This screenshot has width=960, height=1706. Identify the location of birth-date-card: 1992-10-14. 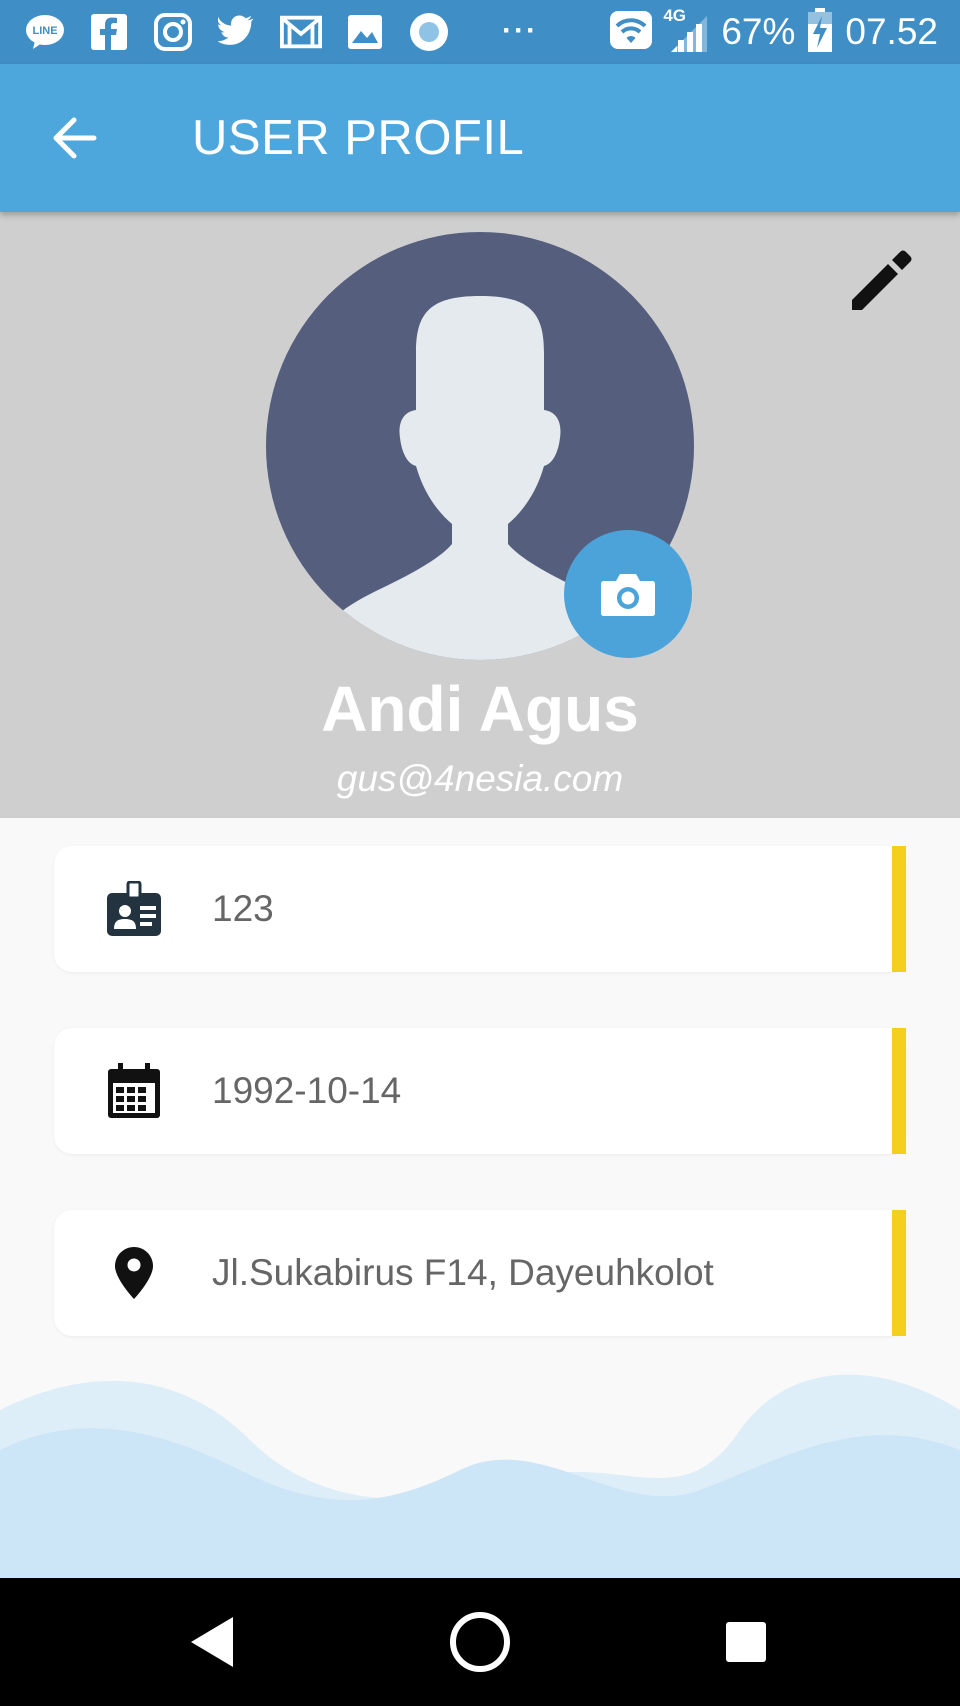
(480, 1091).